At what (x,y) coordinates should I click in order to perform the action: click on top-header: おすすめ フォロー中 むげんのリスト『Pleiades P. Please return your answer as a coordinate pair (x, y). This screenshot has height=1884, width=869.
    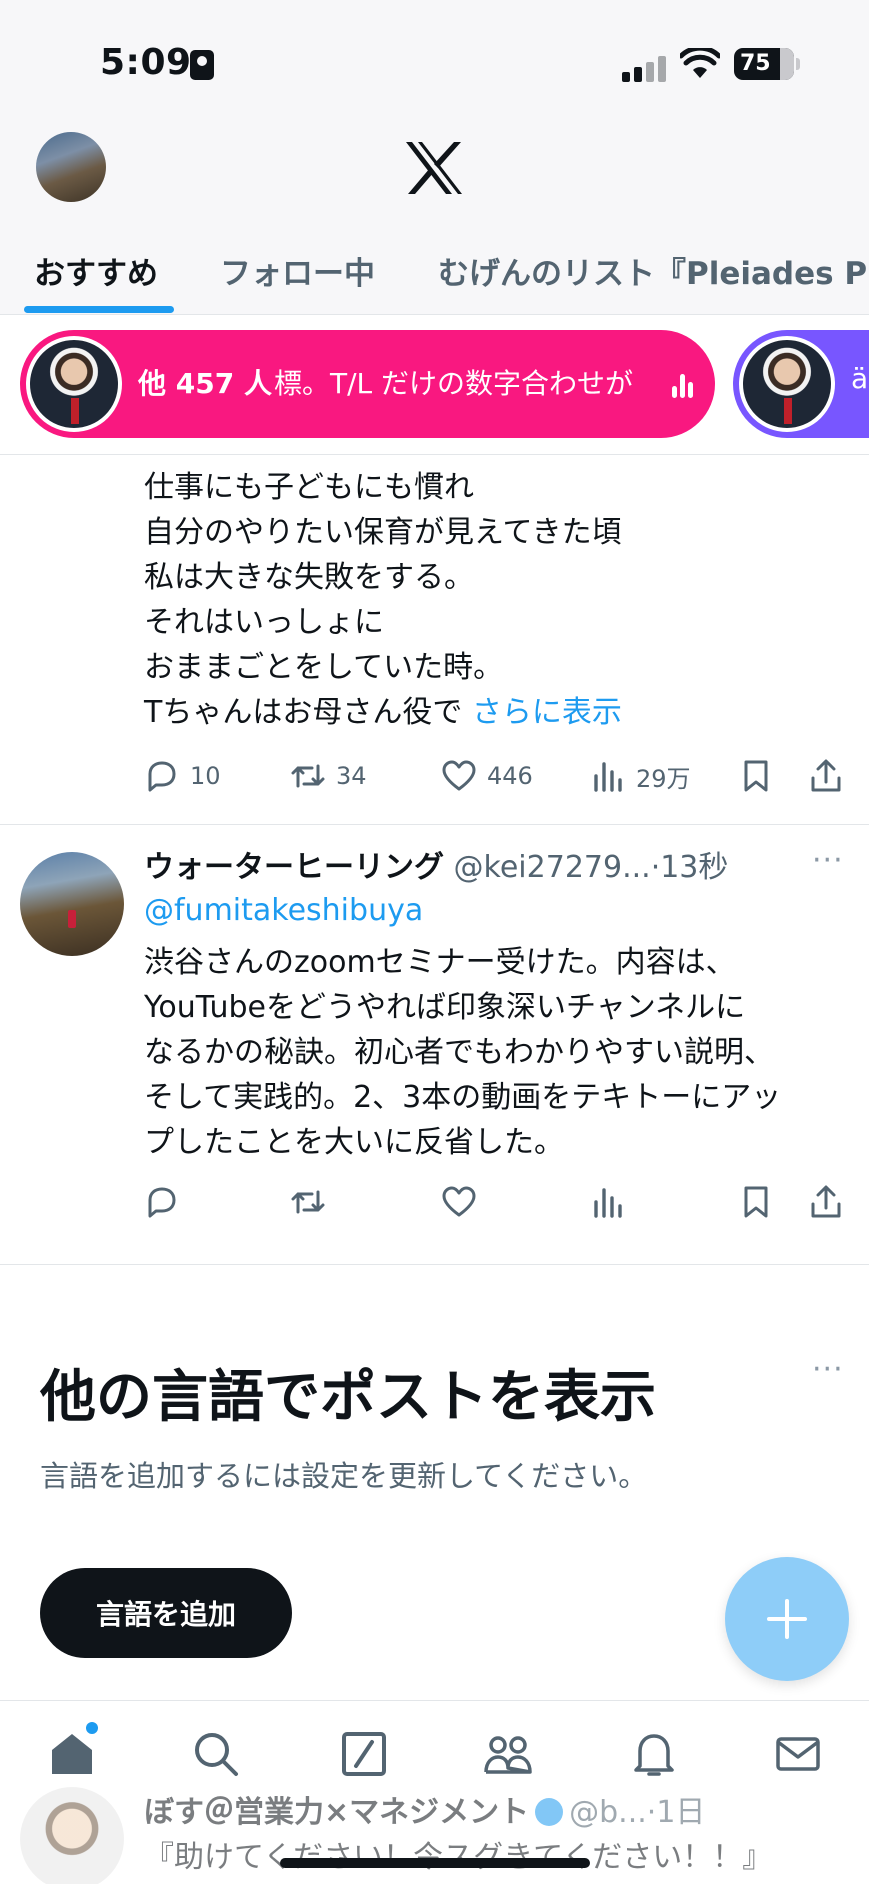
    Looking at the image, I should click on (434, 217).